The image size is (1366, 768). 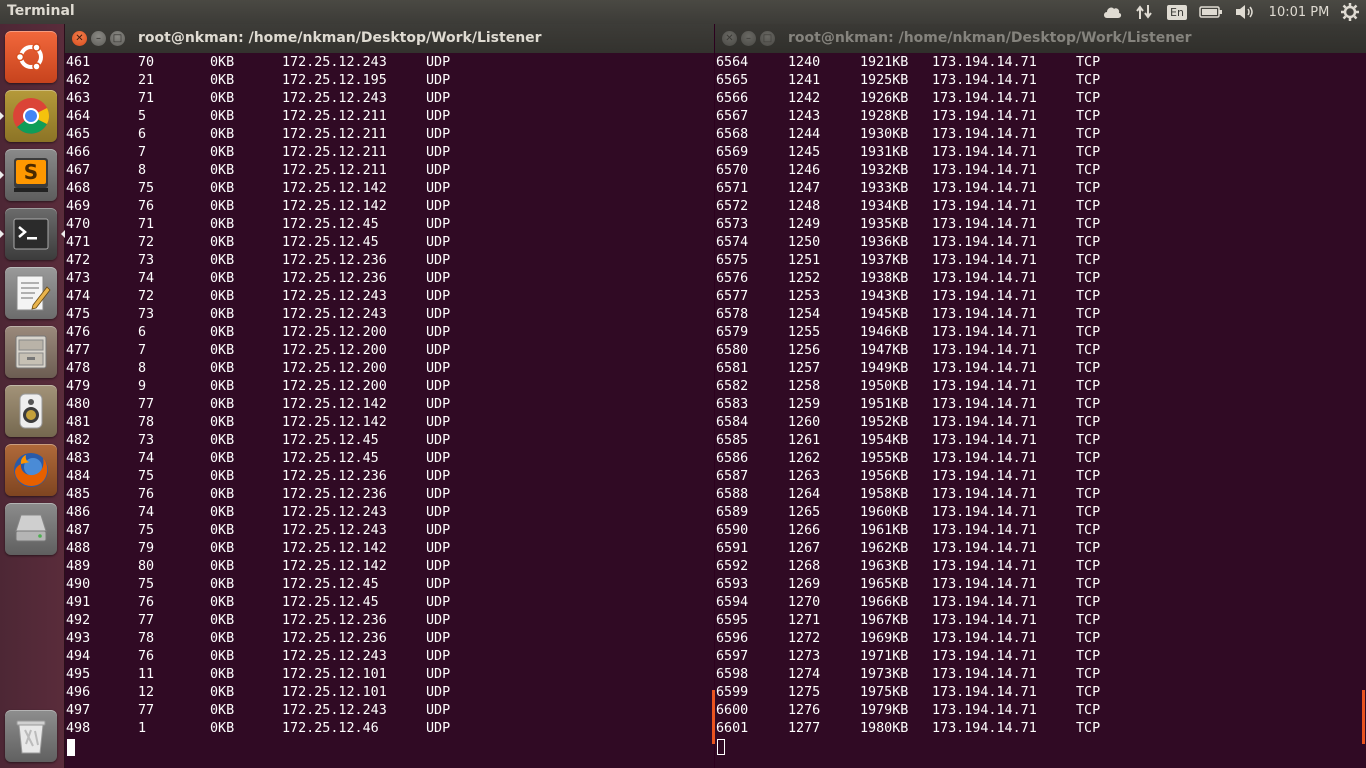 I want to click on drive-icon, so click(x=31, y=529).